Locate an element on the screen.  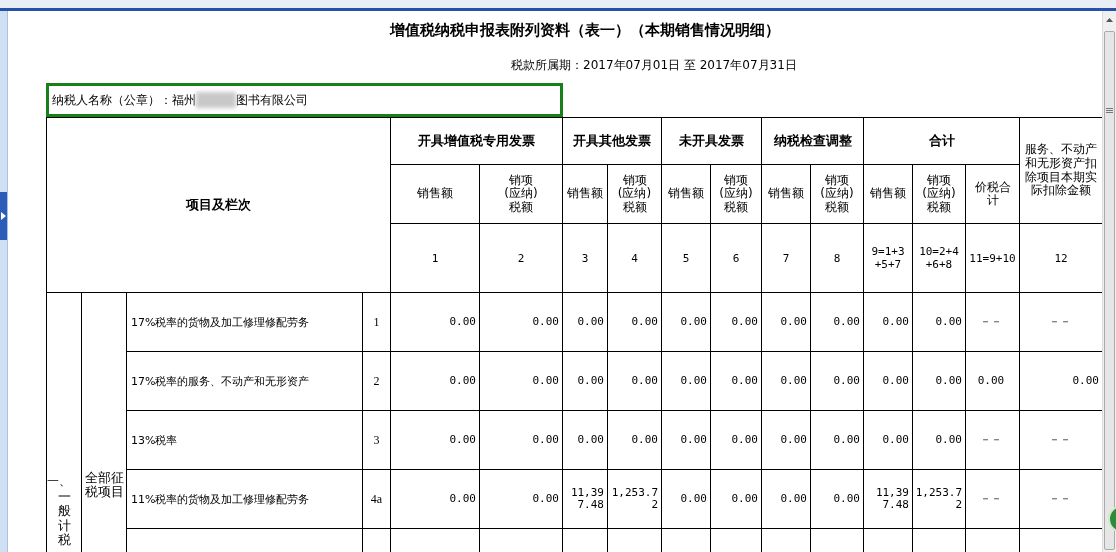
column-number: 10=2+4 +6+8 is located at coordinates (939, 258).